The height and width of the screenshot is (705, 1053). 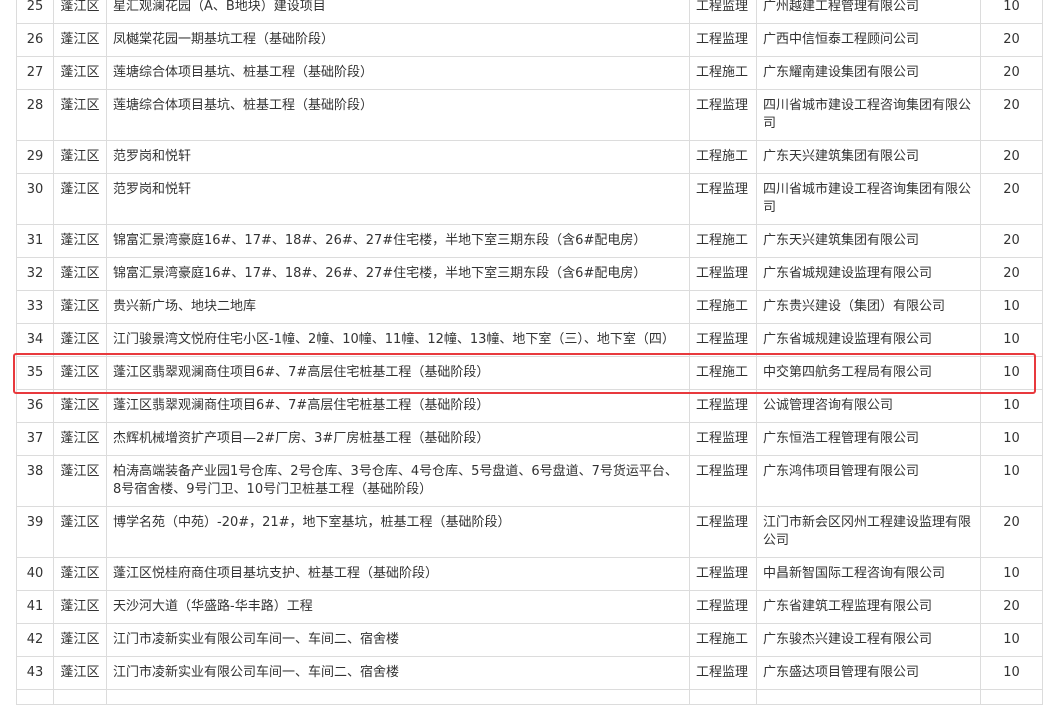 I want to click on company-cell: 广东贵兴建设（集团）有限公司, so click(x=868, y=307).